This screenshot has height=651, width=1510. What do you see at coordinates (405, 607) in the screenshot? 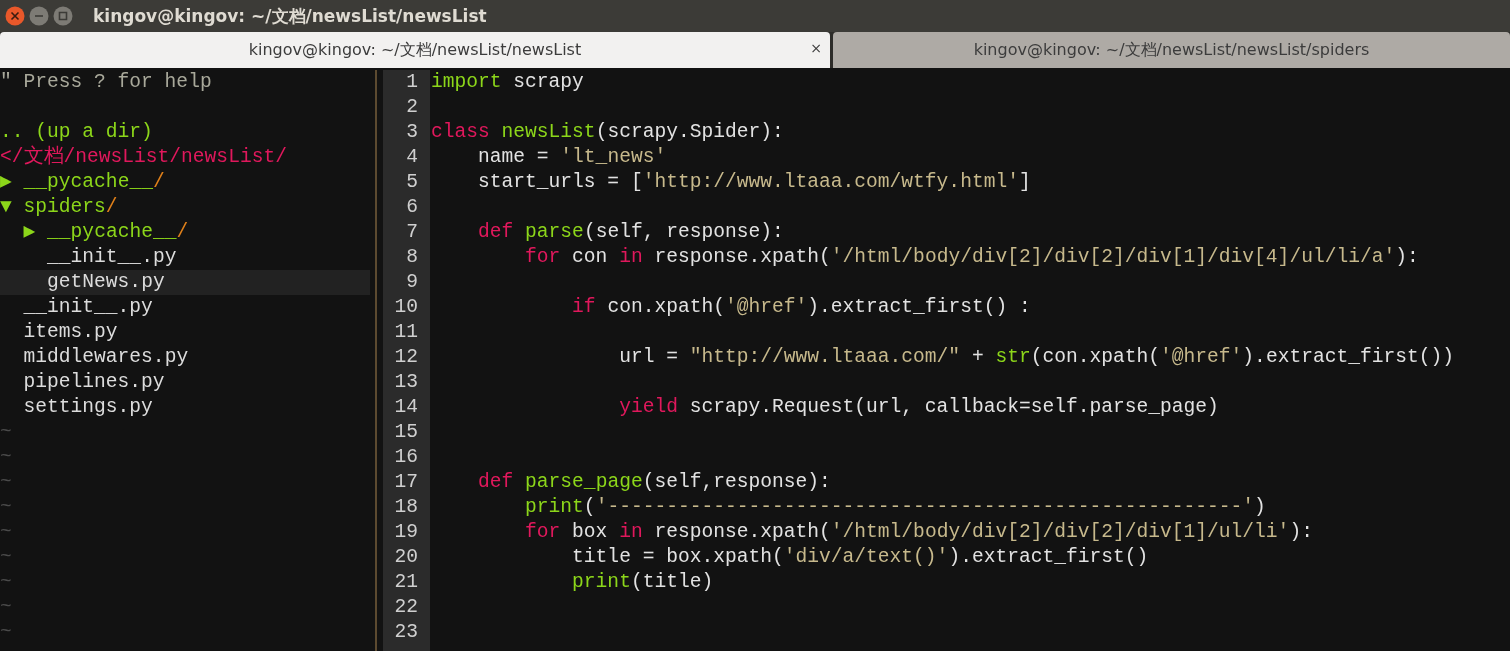
I see `line-number: 22` at bounding box center [405, 607].